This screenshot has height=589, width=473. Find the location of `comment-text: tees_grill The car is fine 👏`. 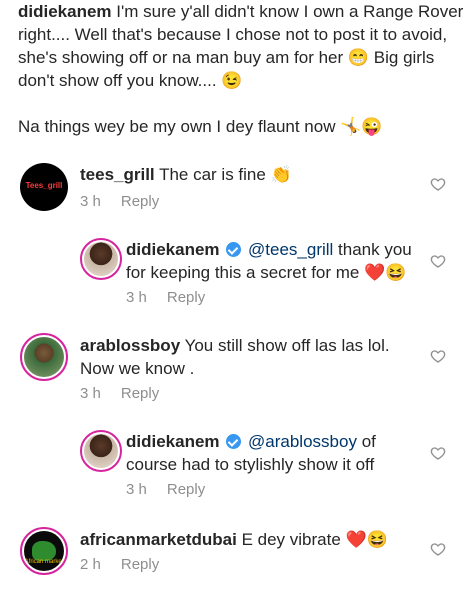

comment-text: tees_grill The car is fine 👏 is located at coordinates (250, 174).